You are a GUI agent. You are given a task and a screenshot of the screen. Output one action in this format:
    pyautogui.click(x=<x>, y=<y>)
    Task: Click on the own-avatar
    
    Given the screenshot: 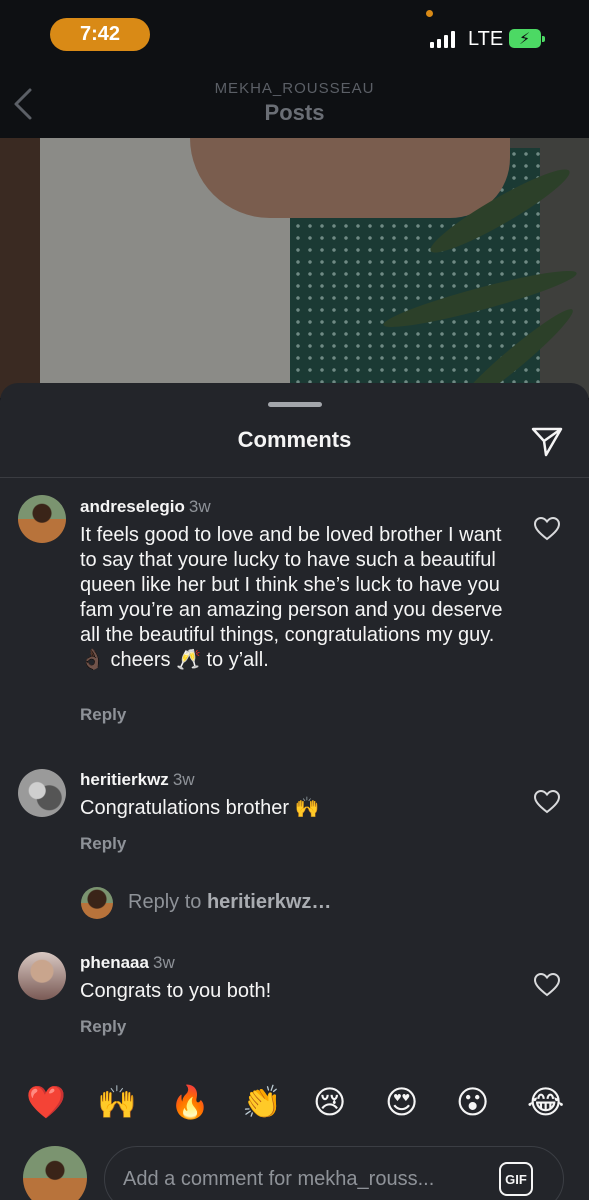 What is the action you would take?
    pyautogui.click(x=55, y=1173)
    